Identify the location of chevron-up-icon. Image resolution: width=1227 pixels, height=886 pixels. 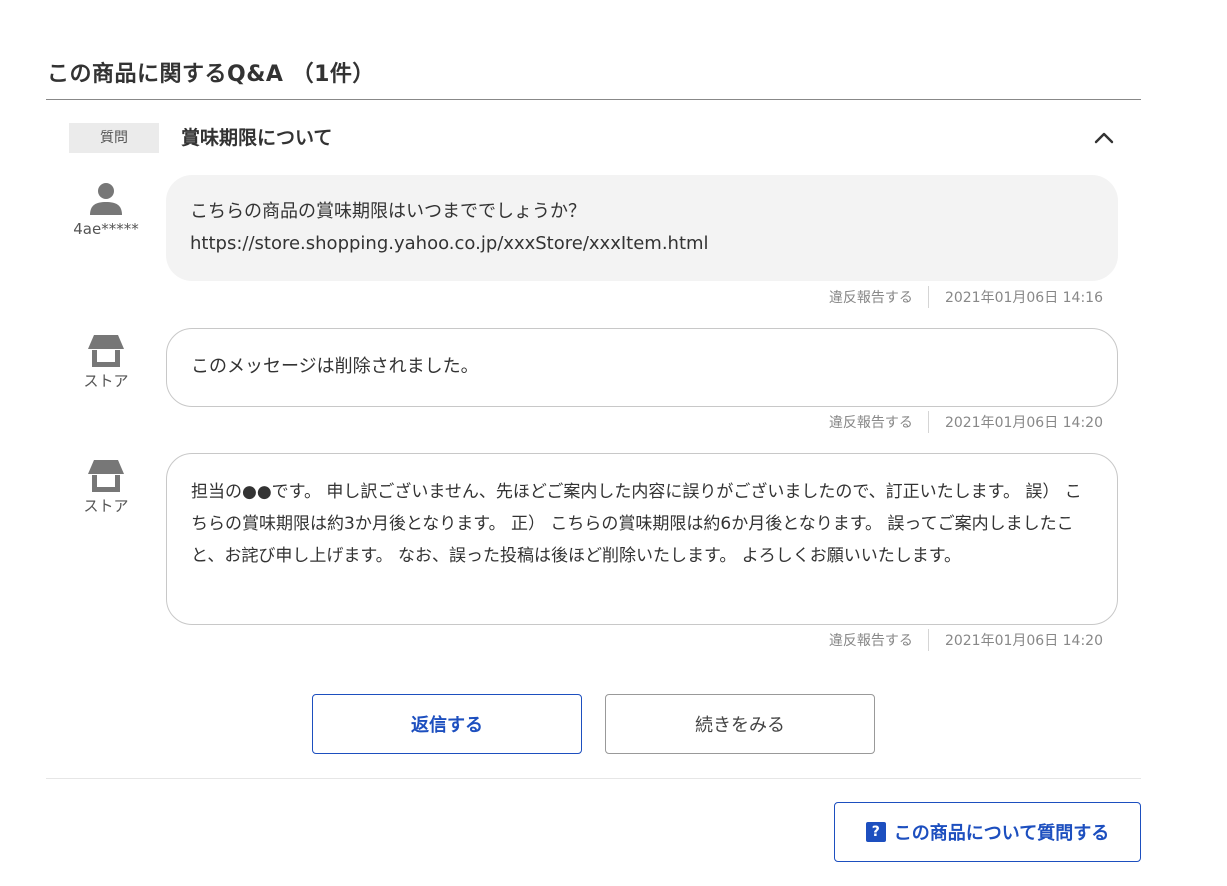
(1104, 138).